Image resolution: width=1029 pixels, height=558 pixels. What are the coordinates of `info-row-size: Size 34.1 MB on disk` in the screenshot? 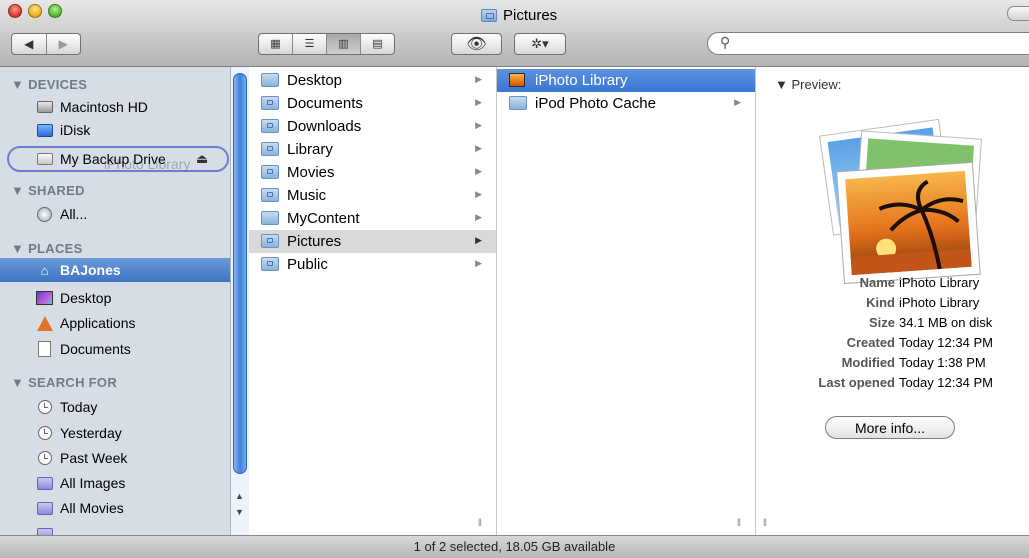 It's located at (879, 325).